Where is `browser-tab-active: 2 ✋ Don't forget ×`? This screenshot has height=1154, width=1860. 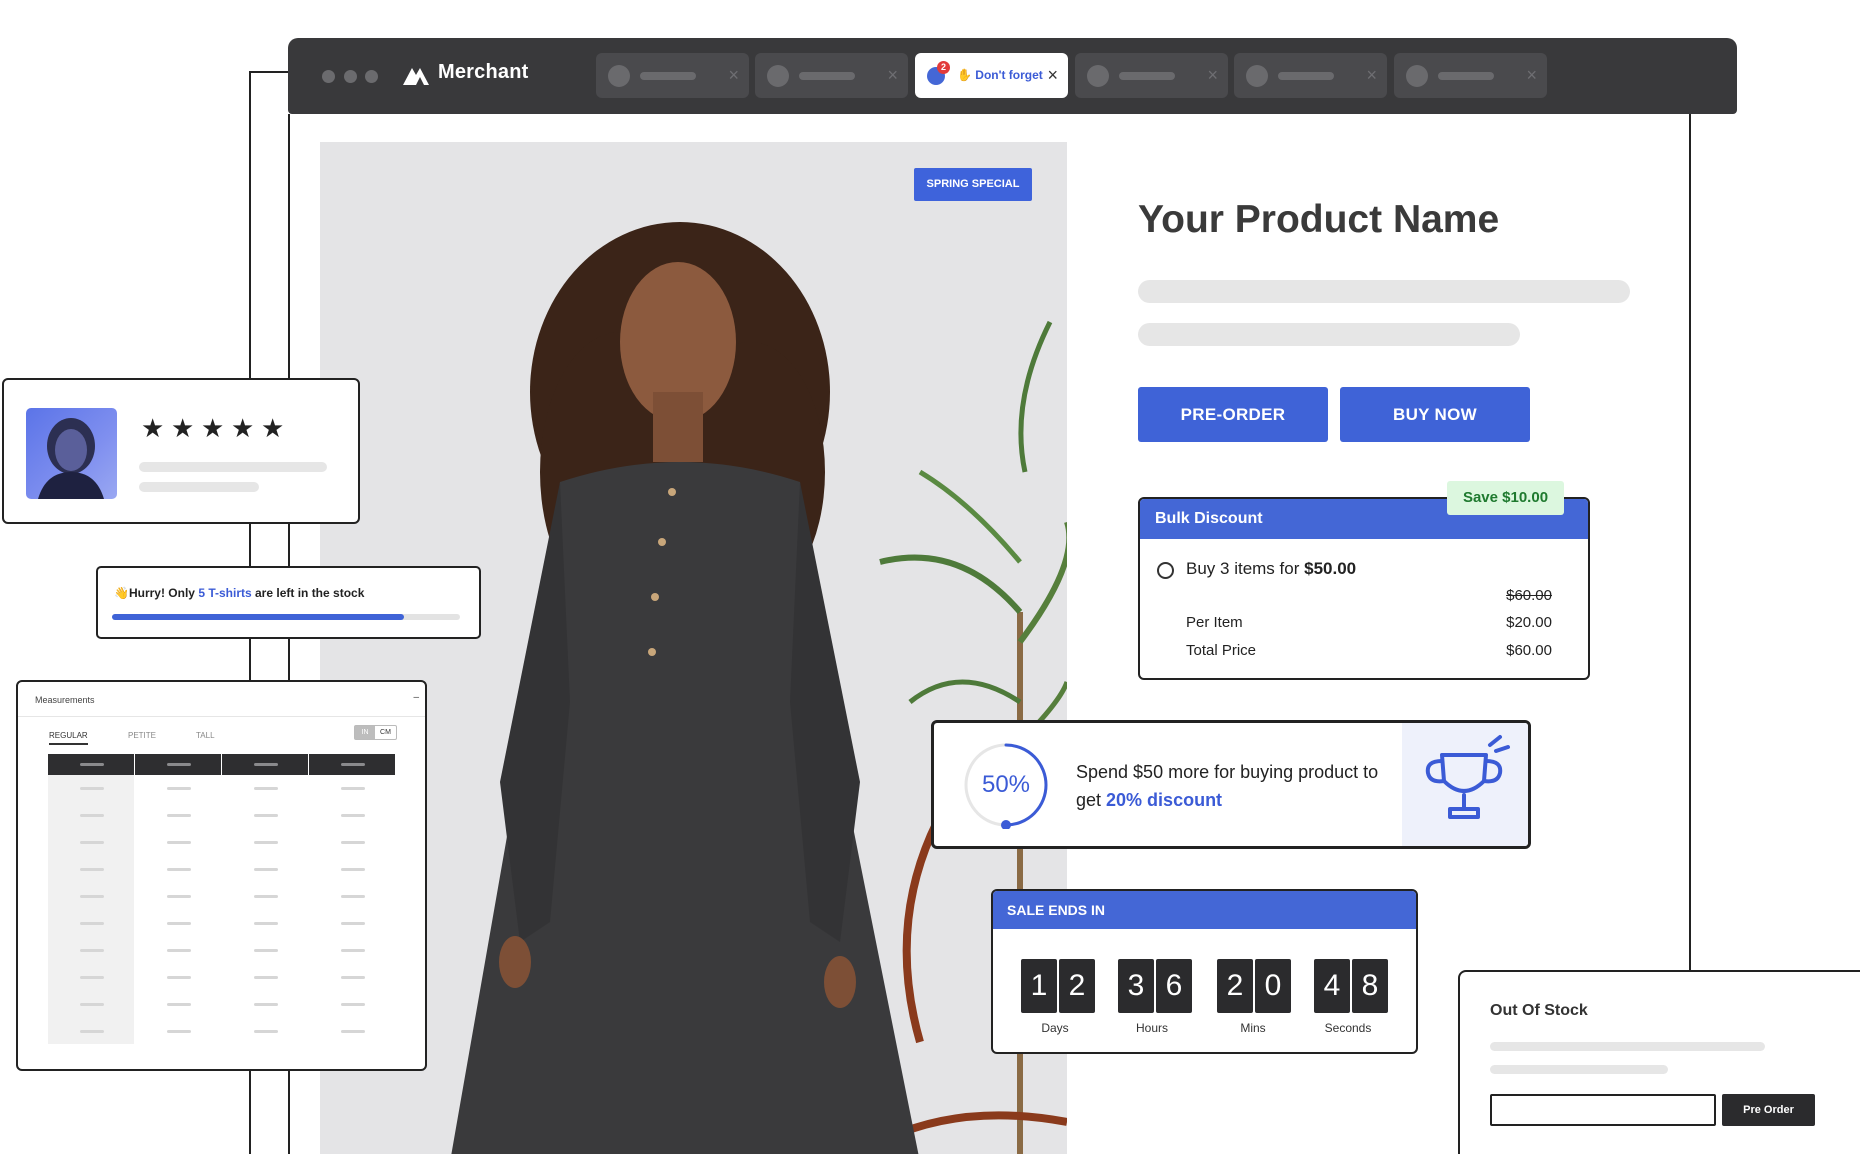 browser-tab-active: 2 ✋ Don't forget × is located at coordinates (991, 75).